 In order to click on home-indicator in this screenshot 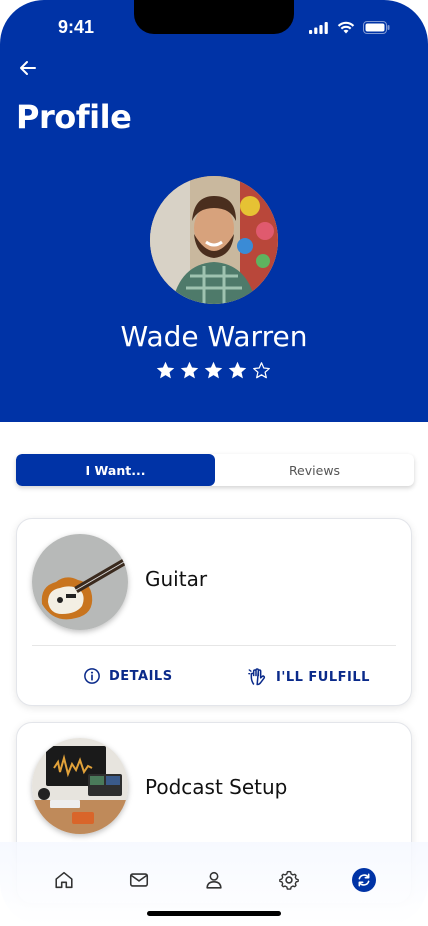, I will do `click(214, 913)`.